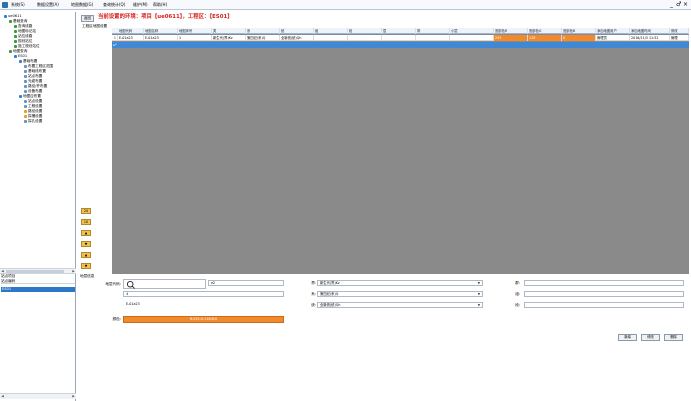 This screenshot has height=401, width=691. Describe the element at coordinates (114, 5) in the screenshot. I see `menu-query: 查询统计(Q)` at that location.